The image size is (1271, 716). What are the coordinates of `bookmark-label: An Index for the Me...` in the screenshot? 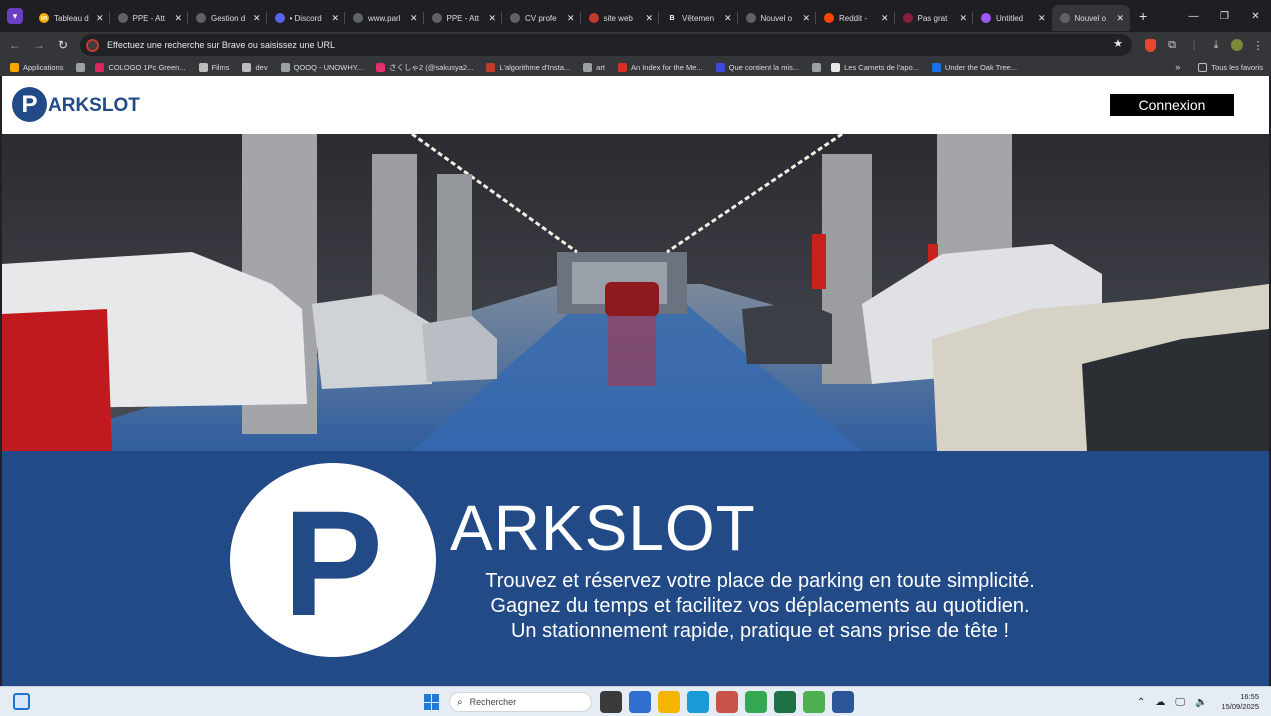 It's located at (666, 67).